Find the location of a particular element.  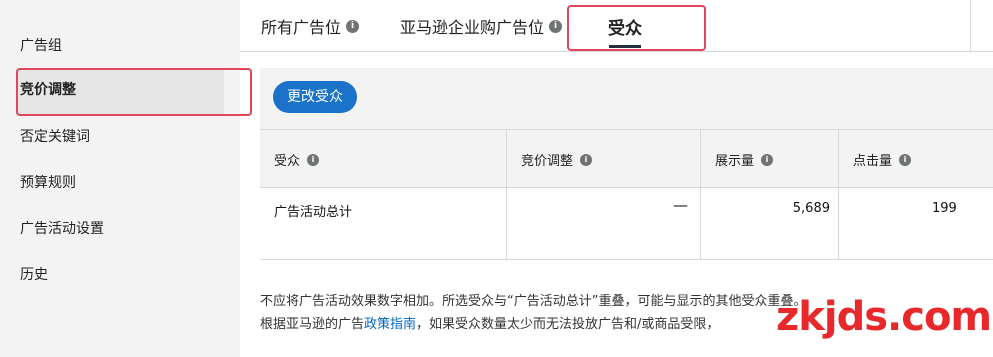

cell-bid-adjustment: — is located at coordinates (680, 205).